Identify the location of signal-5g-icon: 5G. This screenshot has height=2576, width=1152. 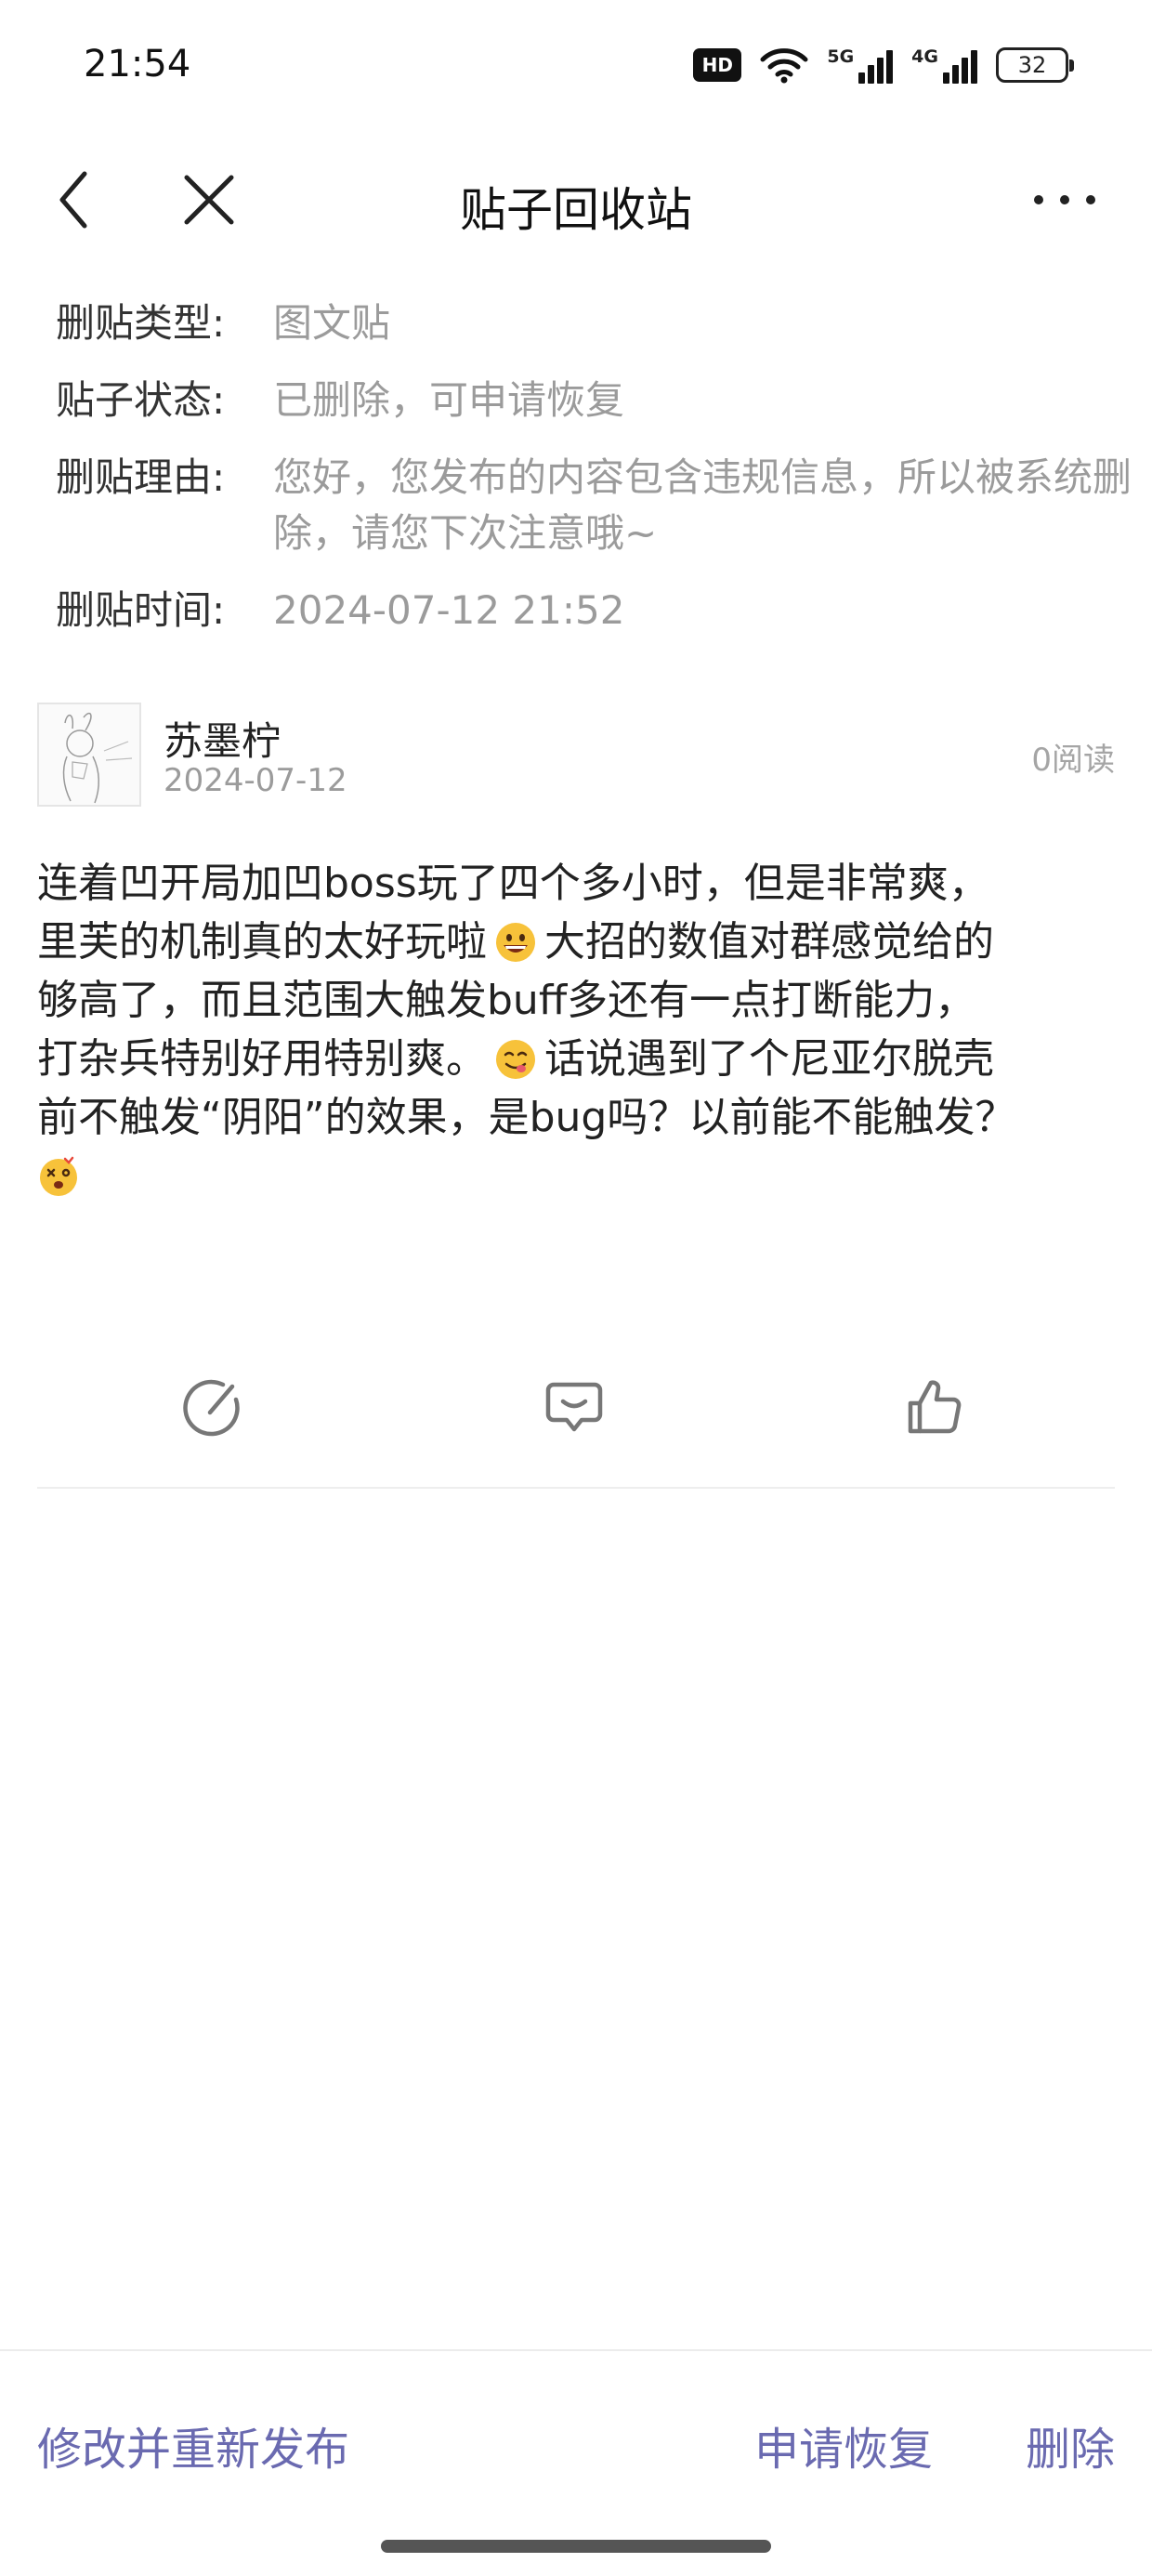
(860, 65).